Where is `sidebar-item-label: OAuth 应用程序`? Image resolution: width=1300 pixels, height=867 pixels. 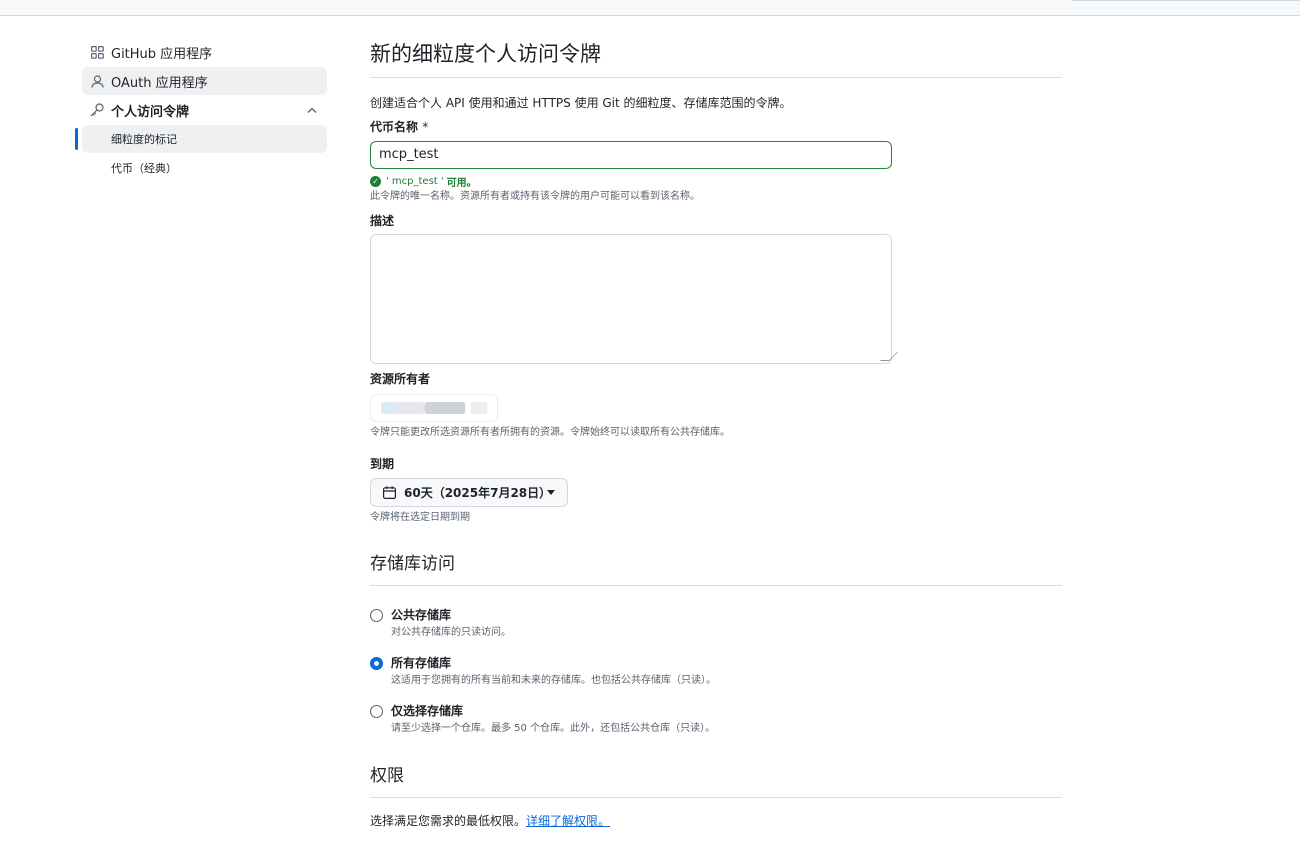
sidebar-item-label: OAuth 应用程序 is located at coordinates (159, 83).